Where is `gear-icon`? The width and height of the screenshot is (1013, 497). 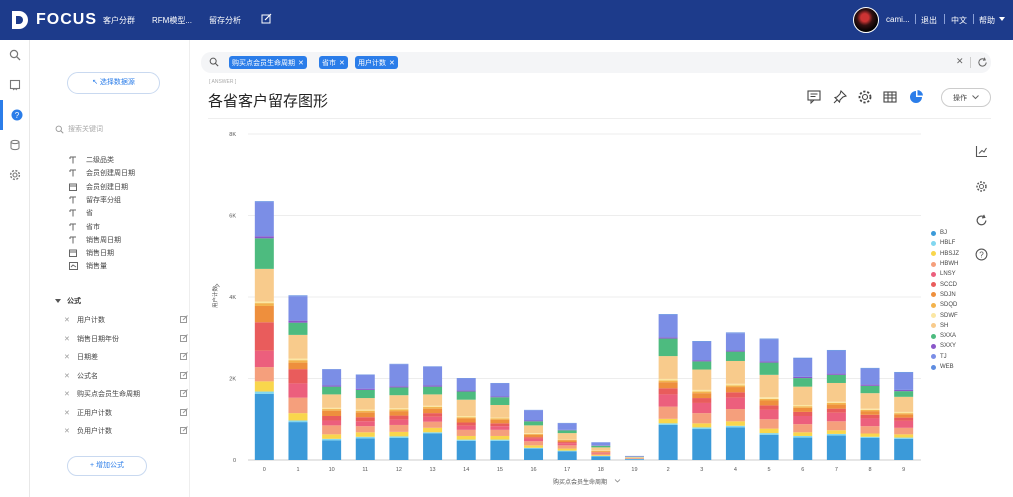
gear-icon is located at coordinates (865, 97).